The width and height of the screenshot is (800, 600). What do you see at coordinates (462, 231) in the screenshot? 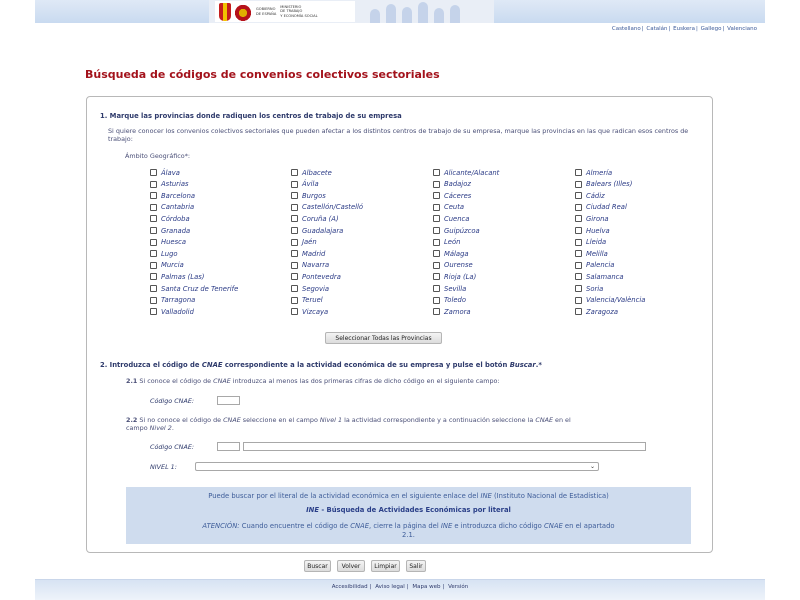
I see `province-label: Guipúzcoa` at bounding box center [462, 231].